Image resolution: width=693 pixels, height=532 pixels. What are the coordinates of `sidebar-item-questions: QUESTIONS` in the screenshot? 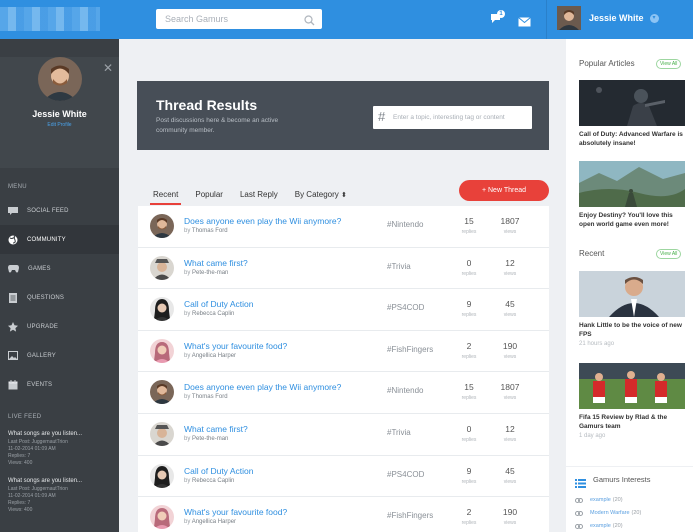 It's located at (59, 297).